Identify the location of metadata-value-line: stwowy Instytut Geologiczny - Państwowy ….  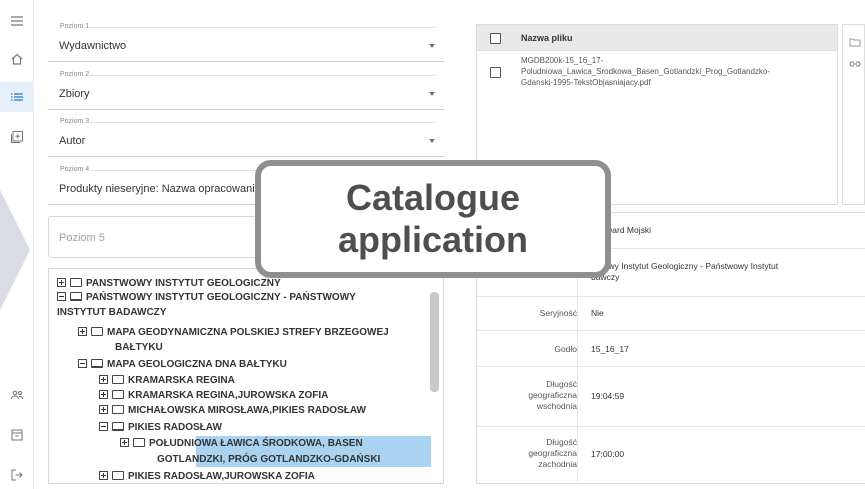
(685, 266).